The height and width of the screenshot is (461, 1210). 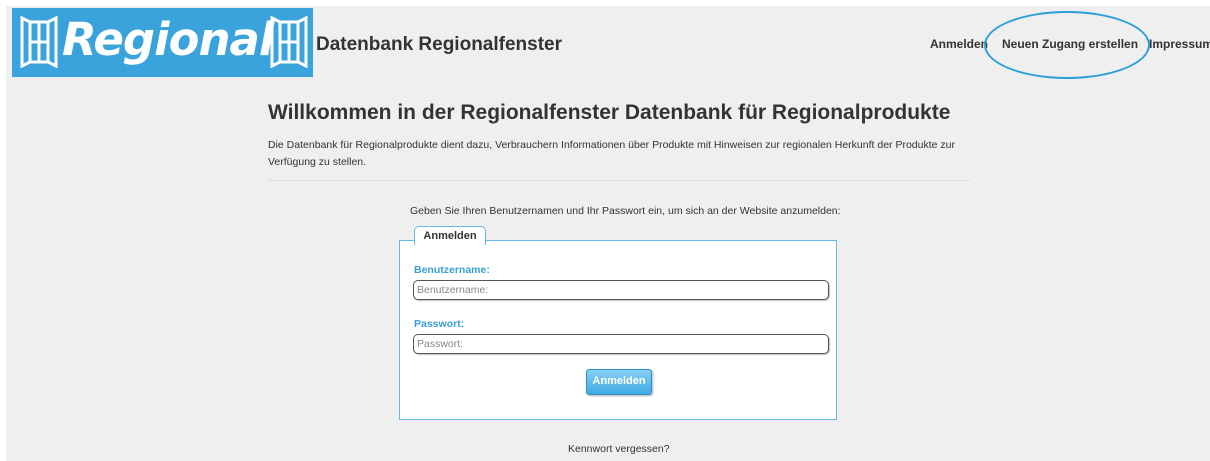 I want to click on username-input, so click(x=621, y=290).